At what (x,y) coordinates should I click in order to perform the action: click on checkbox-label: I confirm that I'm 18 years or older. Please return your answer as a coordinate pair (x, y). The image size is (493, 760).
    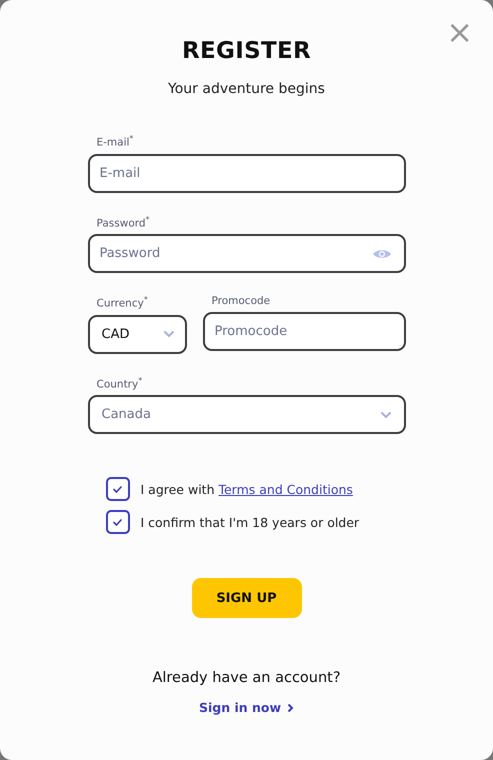
    Looking at the image, I should click on (250, 522).